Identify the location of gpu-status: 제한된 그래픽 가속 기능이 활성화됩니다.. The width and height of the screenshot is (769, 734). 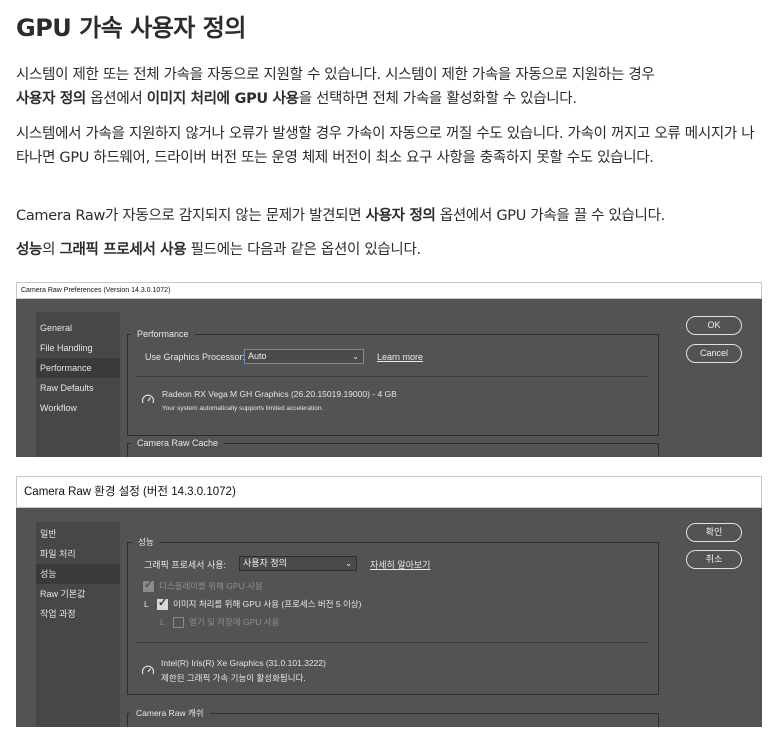
(233, 678).